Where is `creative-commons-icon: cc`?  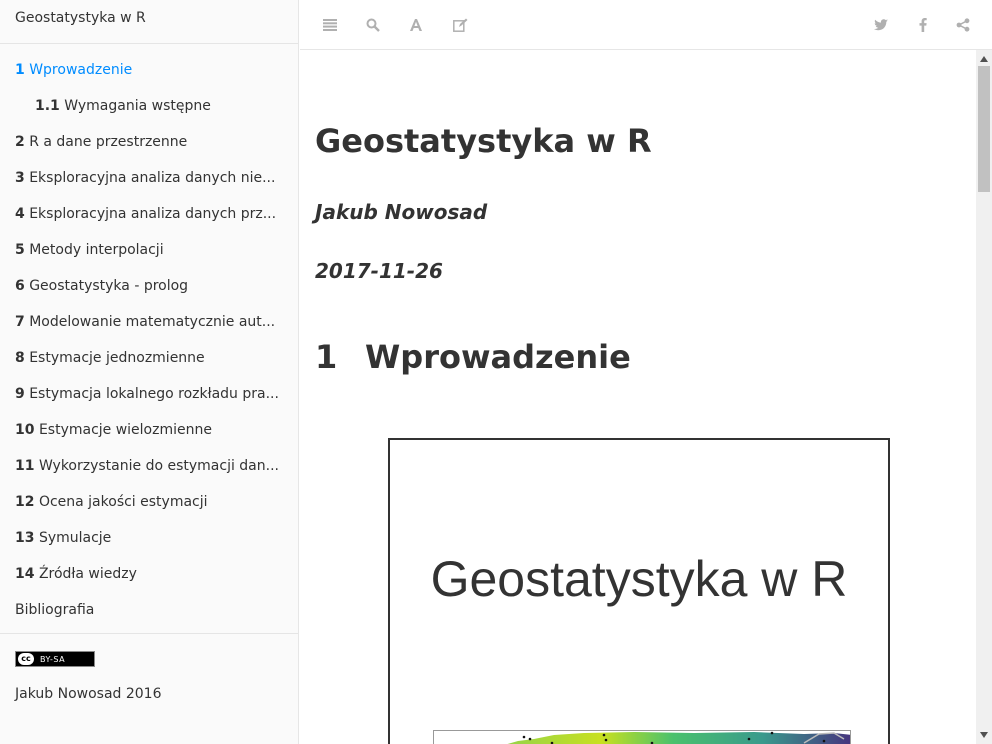 creative-commons-icon: cc is located at coordinates (26, 659).